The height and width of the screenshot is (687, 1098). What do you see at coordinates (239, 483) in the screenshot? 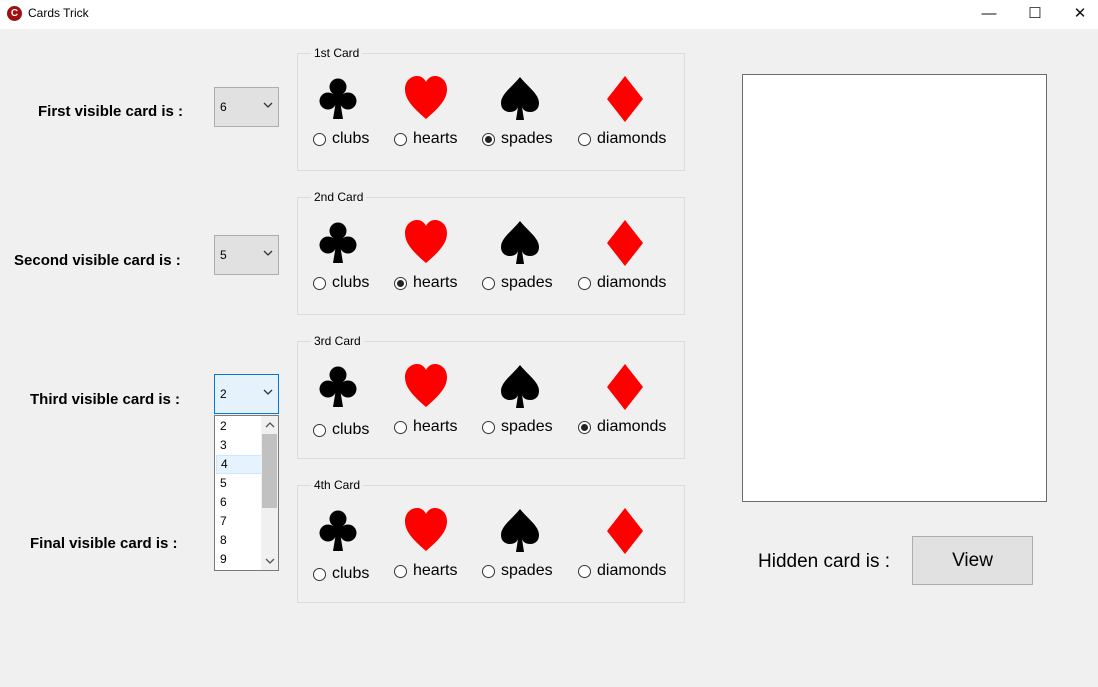
I see `dropdown-option: 5` at bounding box center [239, 483].